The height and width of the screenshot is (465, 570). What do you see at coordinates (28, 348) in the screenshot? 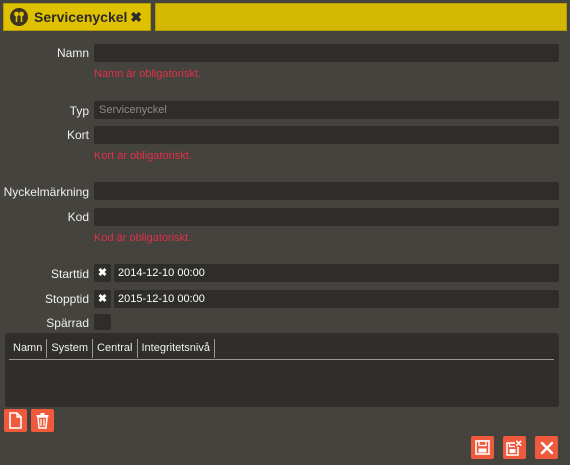
I see `column-header-namn: Namn` at bounding box center [28, 348].